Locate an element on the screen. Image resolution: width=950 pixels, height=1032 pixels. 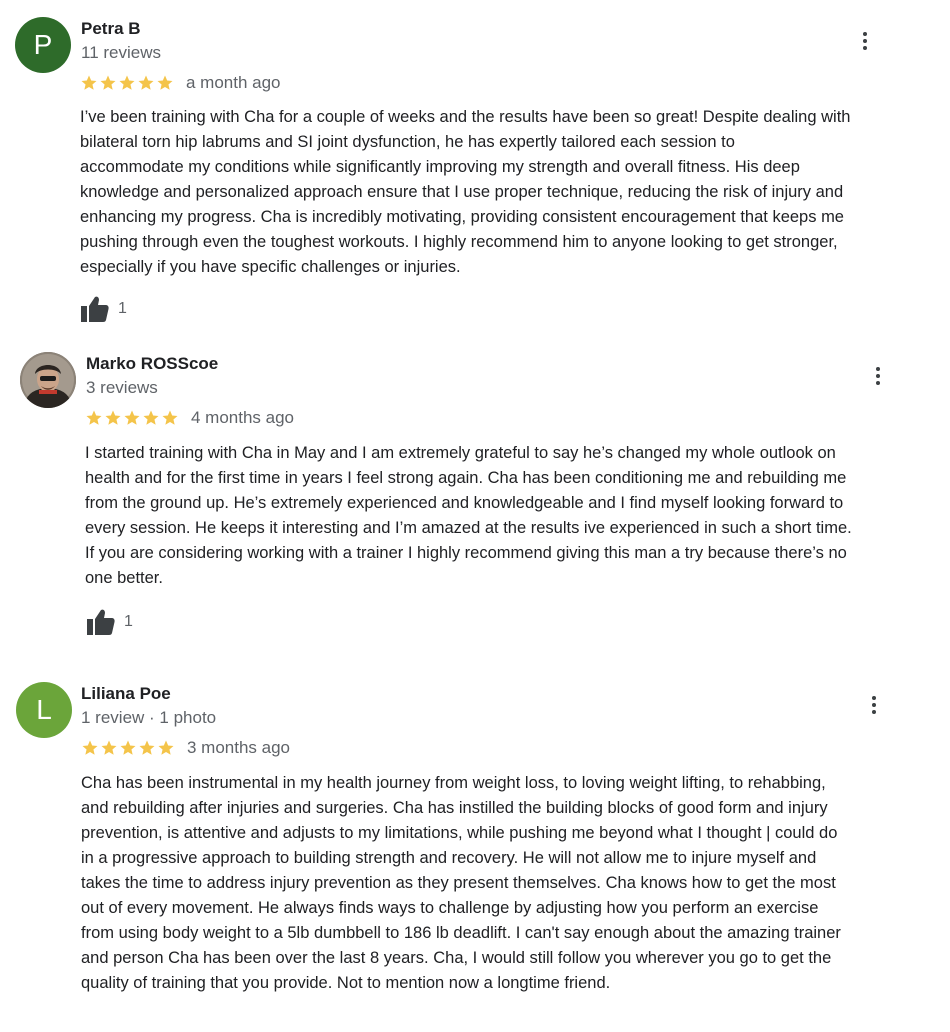
avatar: L is located at coordinates (44, 710).